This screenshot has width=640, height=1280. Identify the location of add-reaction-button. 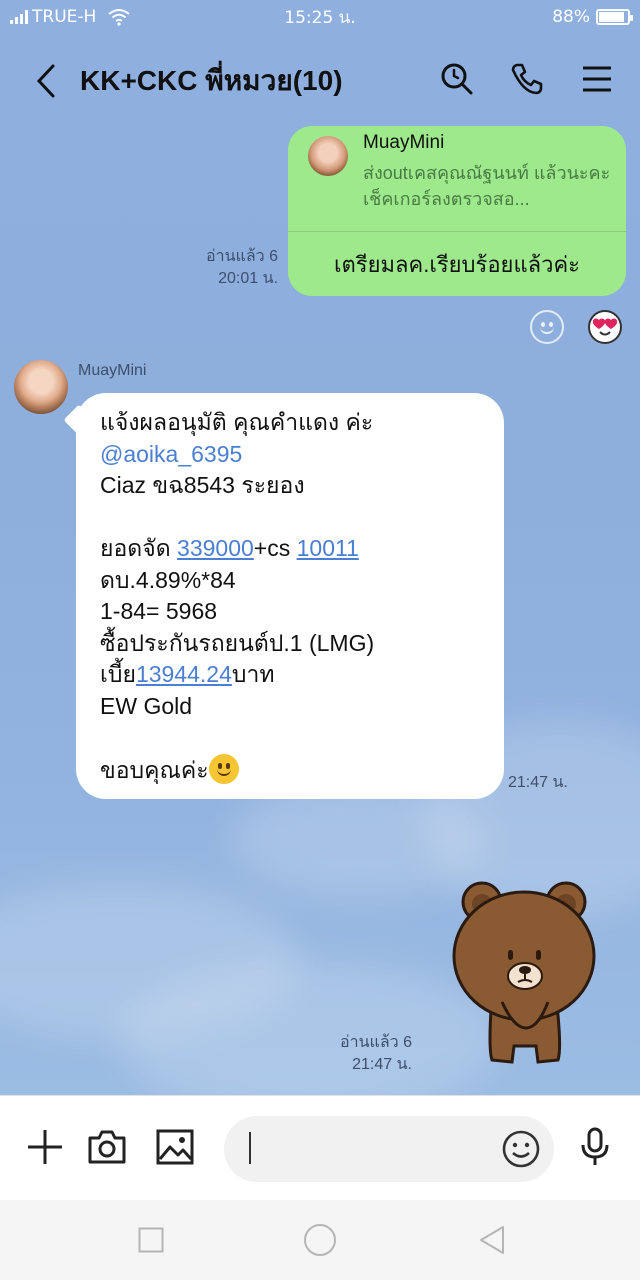
(547, 327).